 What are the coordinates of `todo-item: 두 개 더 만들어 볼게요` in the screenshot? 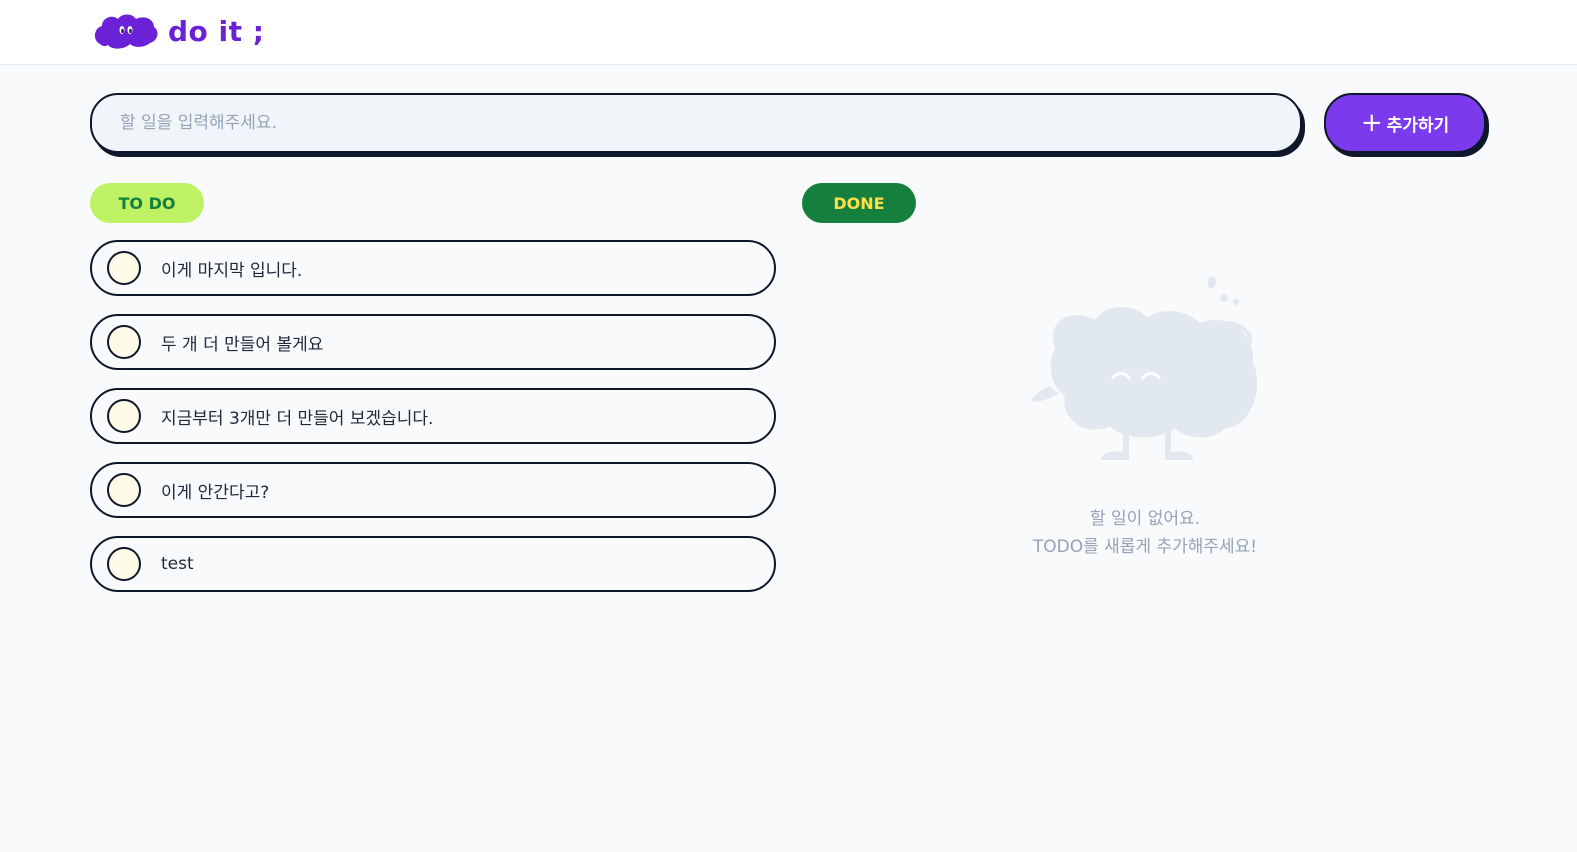 It's located at (433, 342).